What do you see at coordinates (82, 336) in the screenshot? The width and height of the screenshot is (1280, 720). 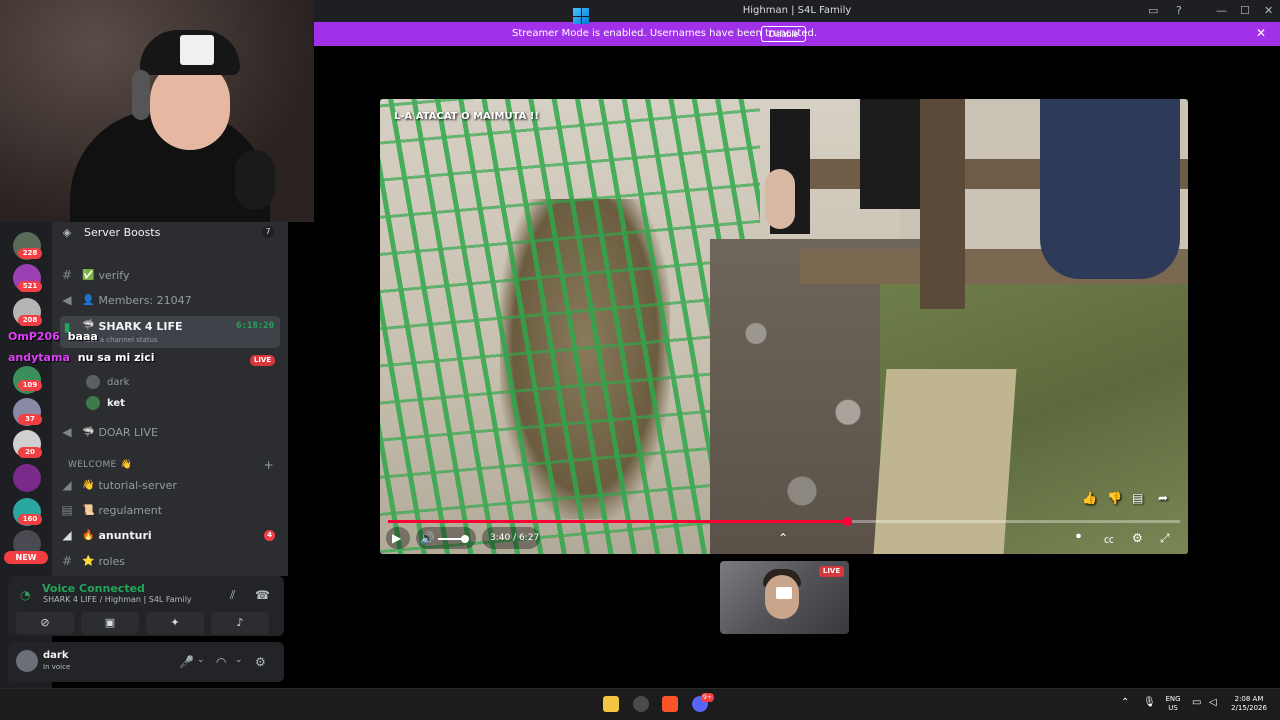 I see `chat-text: baaa` at bounding box center [82, 336].